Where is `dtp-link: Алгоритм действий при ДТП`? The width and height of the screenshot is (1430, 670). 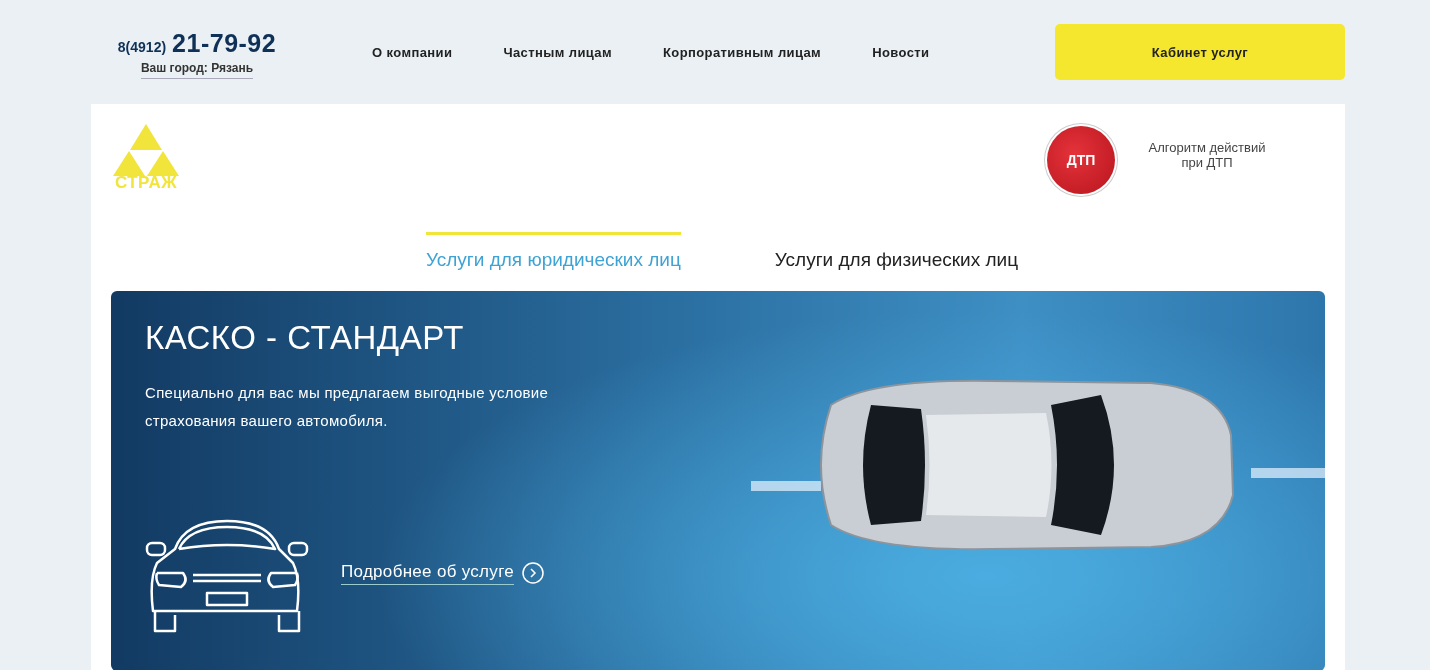 dtp-link: Алгоритм действий при ДТП is located at coordinates (1207, 155).